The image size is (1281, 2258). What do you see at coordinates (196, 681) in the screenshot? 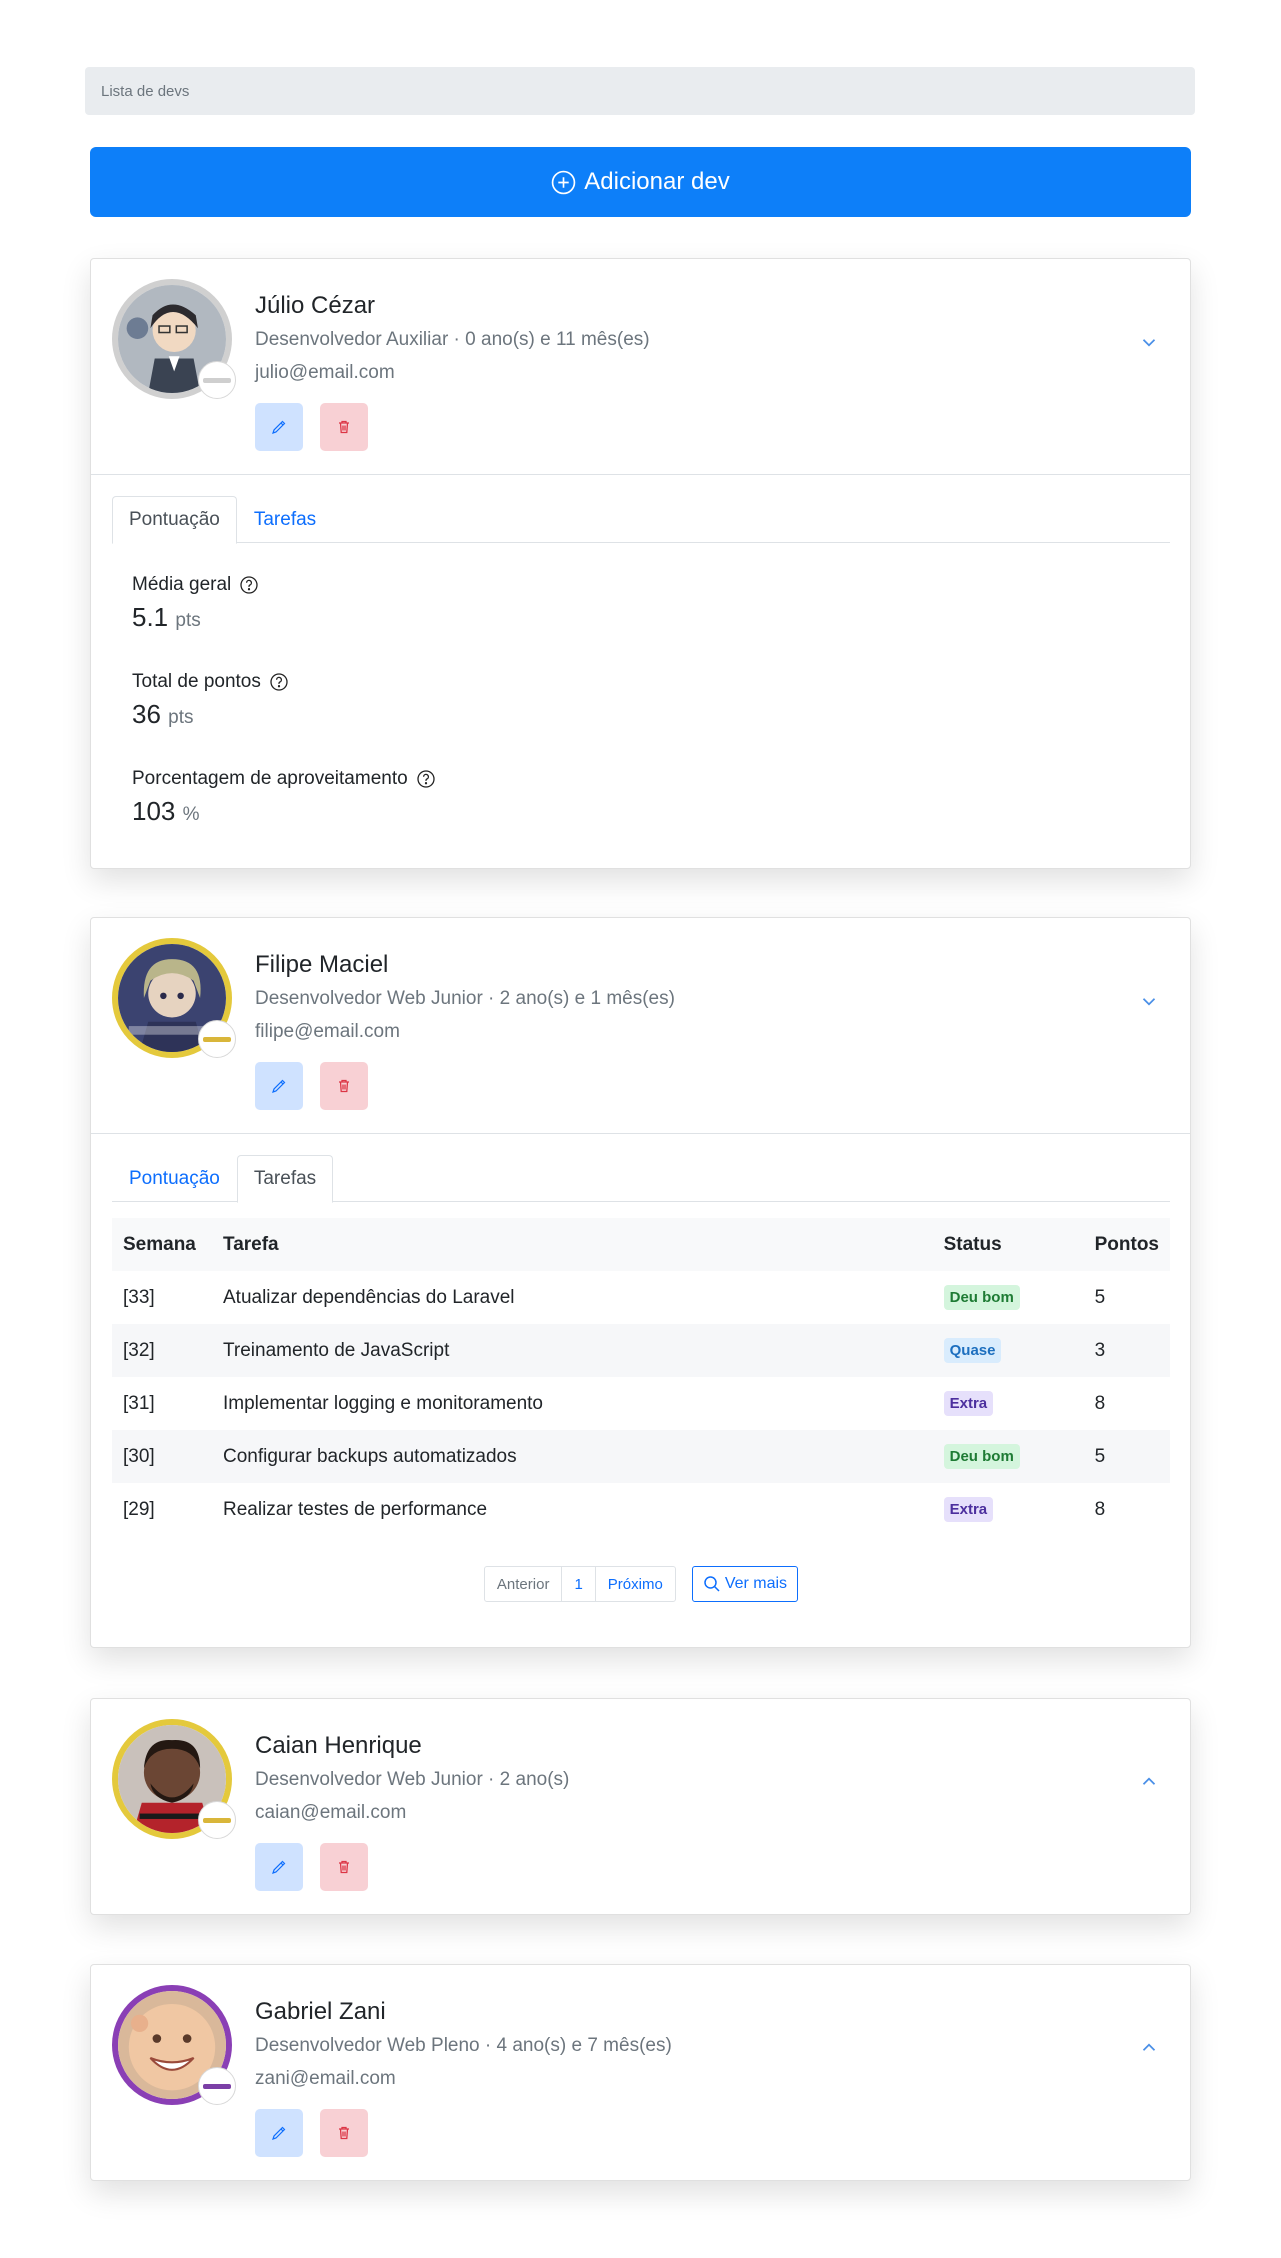
I see `stat-label: Total de pontos` at bounding box center [196, 681].